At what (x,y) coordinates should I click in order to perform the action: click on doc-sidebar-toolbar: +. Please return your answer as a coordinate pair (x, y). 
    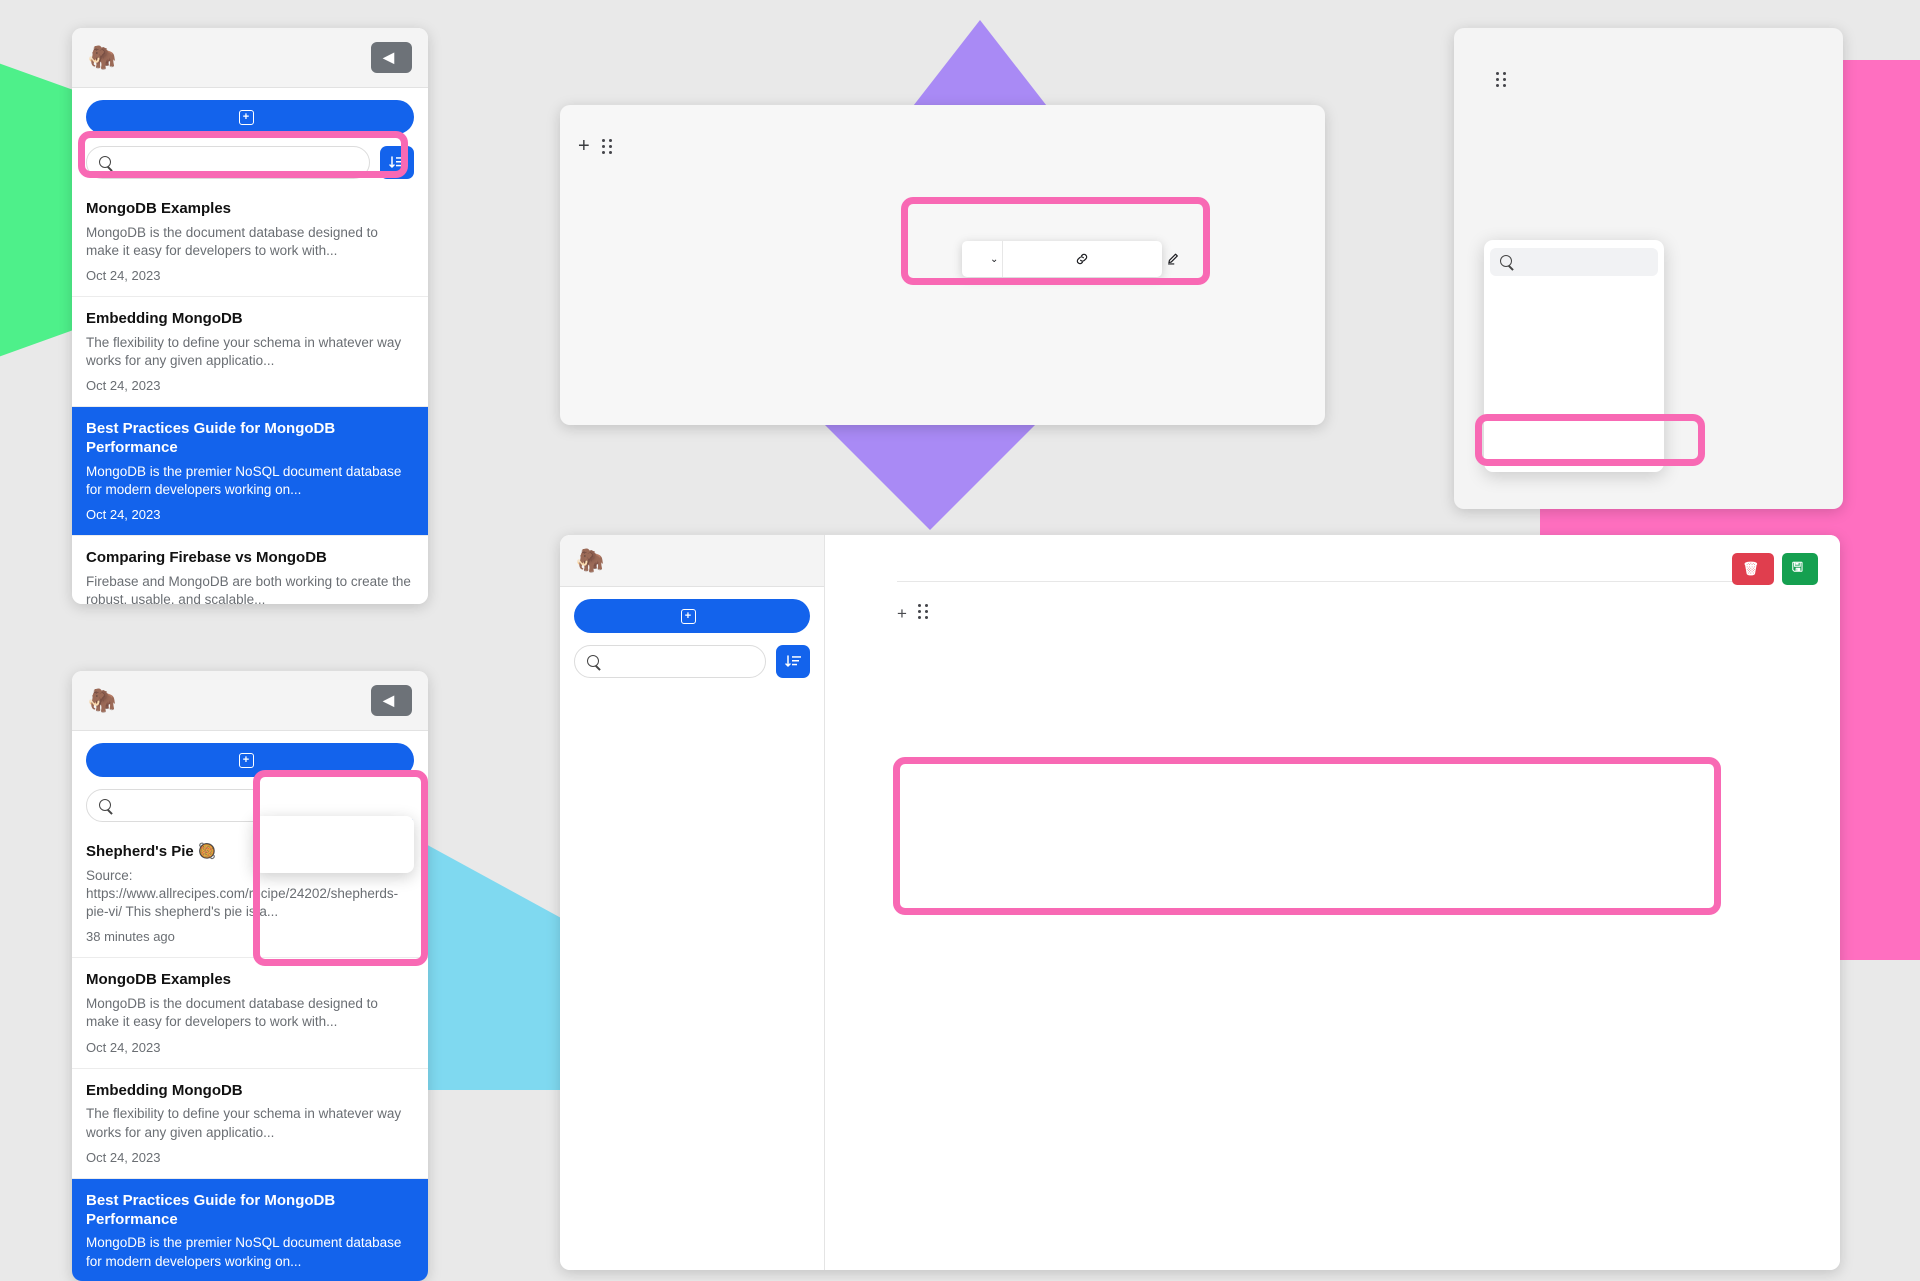
    Looking at the image, I should click on (692, 632).